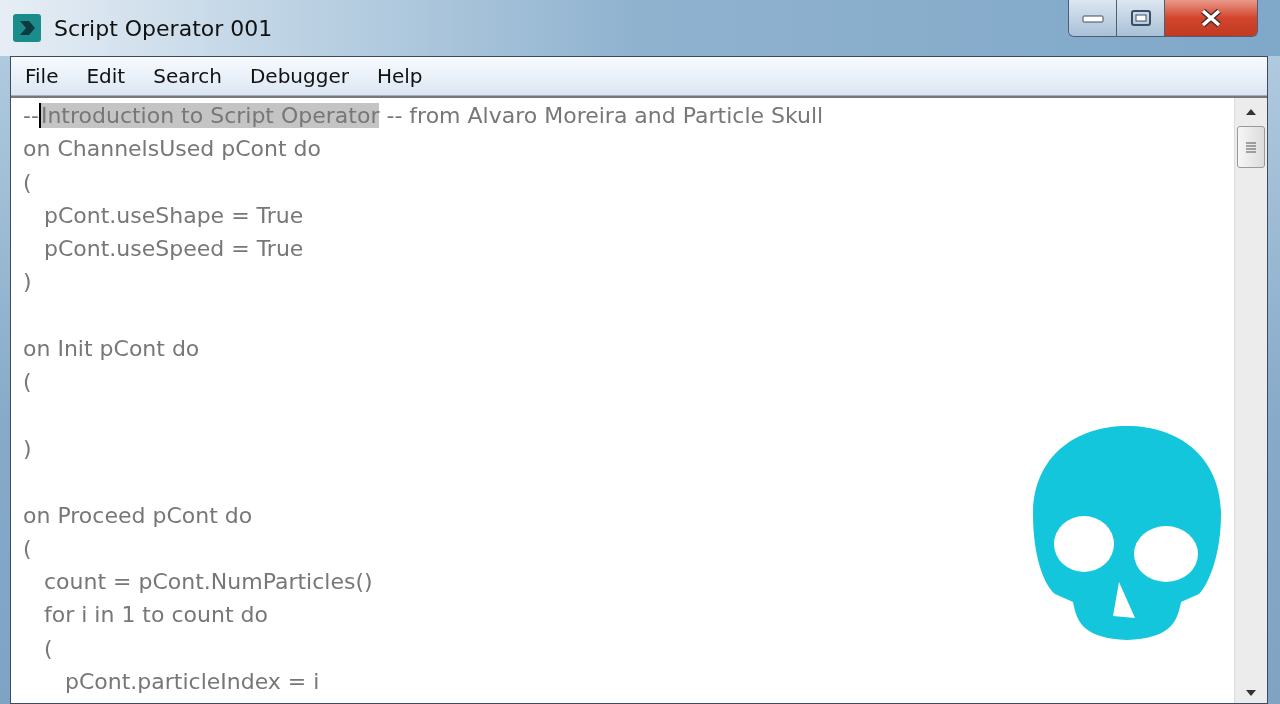 This screenshot has width=1280, height=704. Describe the element at coordinates (1251, 693) in the screenshot. I see `scroll-down-icon` at that location.